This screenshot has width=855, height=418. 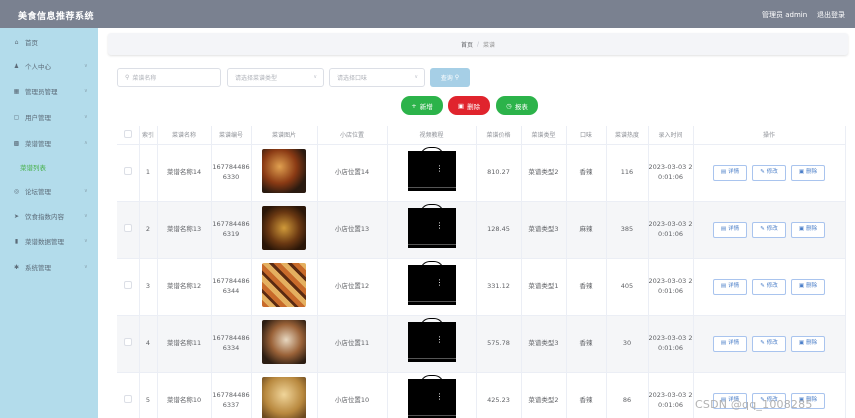 I want to click on select-all-checkbox, so click(x=128, y=135).